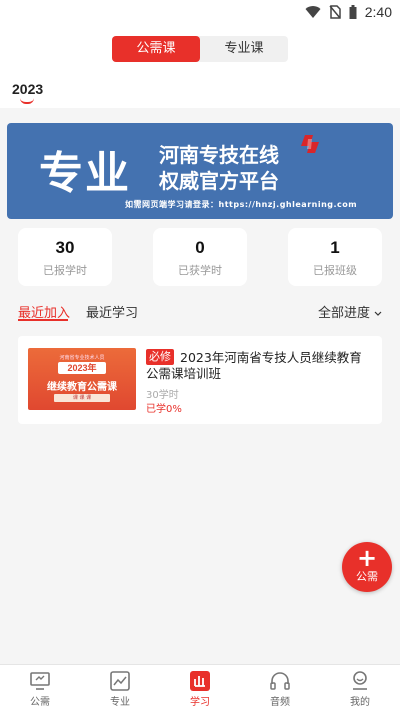  Describe the element at coordinates (82, 387) in the screenshot. I see `thumb-line2: 继续教育公需课` at that location.